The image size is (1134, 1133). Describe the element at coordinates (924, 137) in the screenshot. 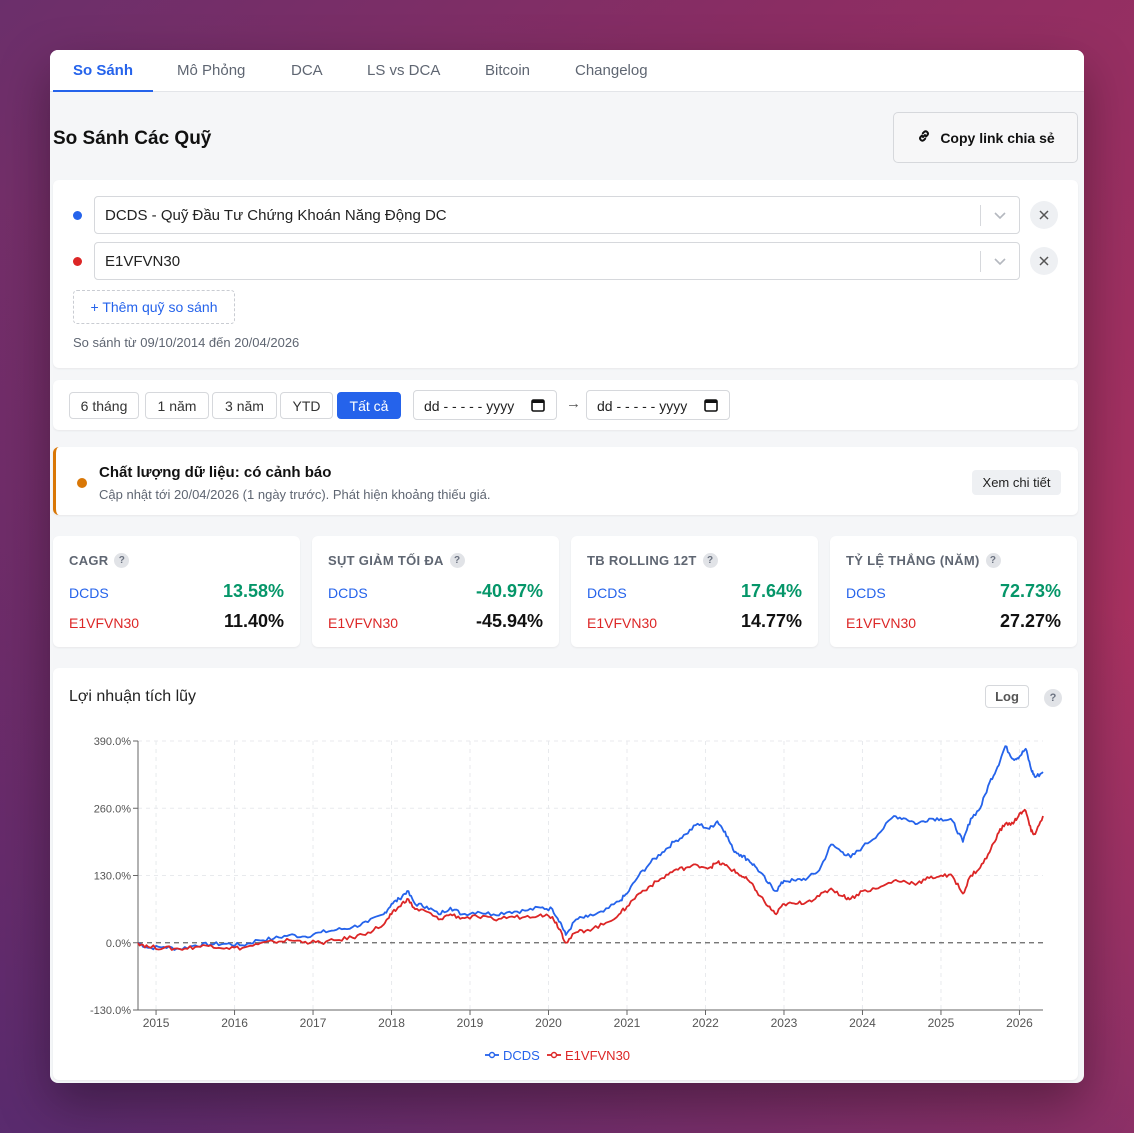

I see `link-icon` at that location.